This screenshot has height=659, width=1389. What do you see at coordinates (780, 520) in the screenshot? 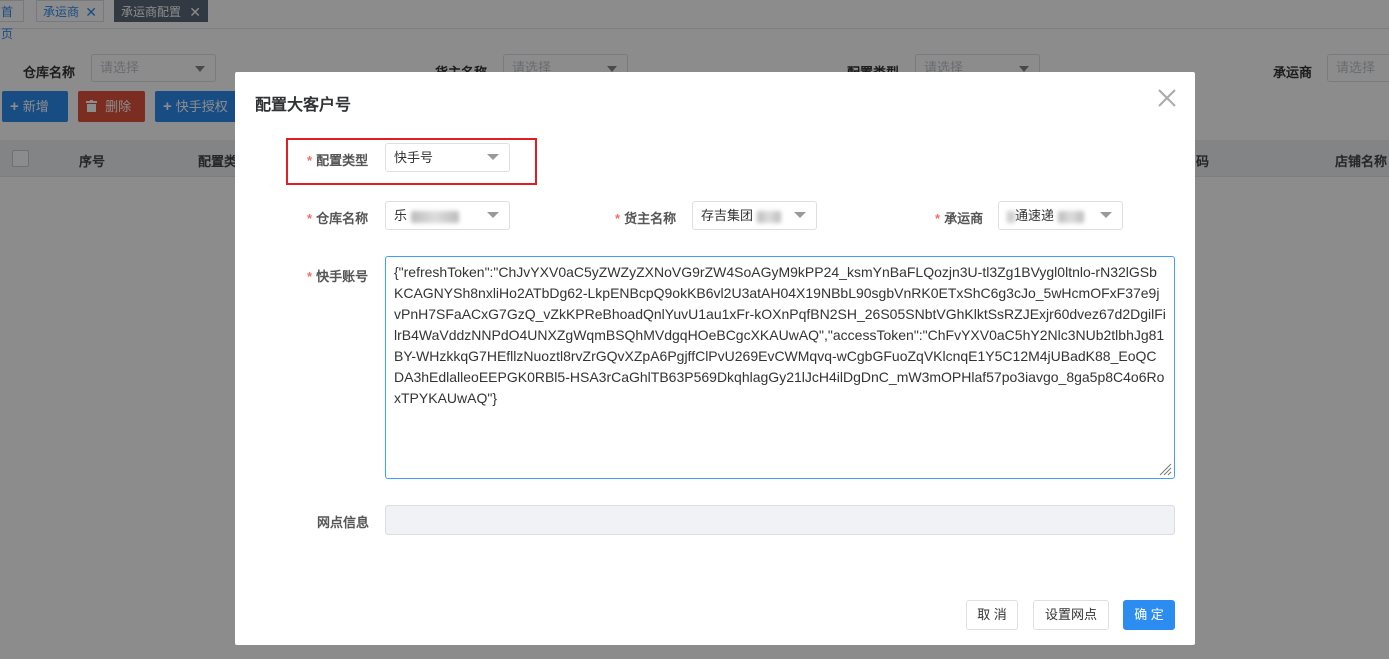
I see `network-info-field` at bounding box center [780, 520].